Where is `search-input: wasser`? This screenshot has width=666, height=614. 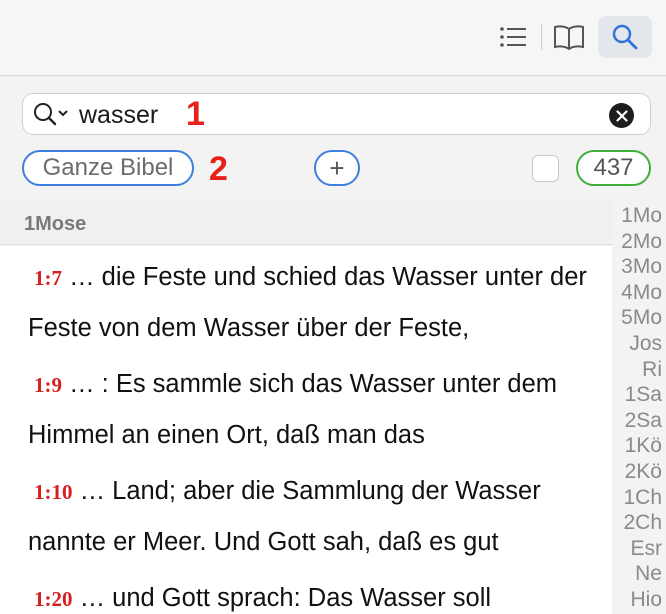 search-input: wasser is located at coordinates (118, 115).